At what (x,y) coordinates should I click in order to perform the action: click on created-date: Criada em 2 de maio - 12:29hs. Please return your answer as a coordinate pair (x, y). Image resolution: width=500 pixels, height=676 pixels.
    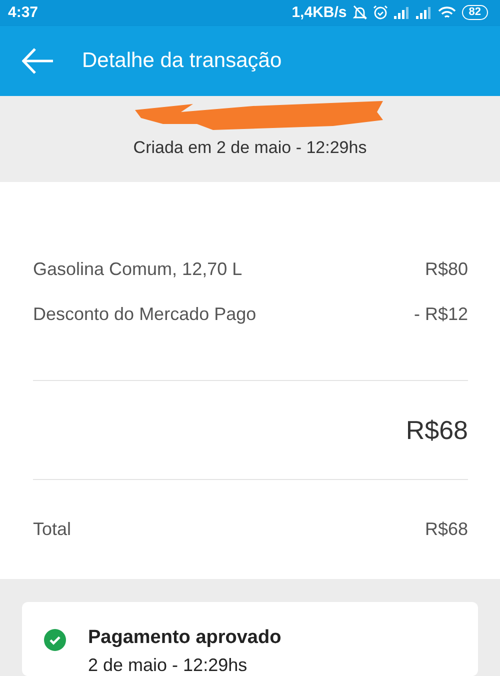
    Looking at the image, I should click on (250, 148).